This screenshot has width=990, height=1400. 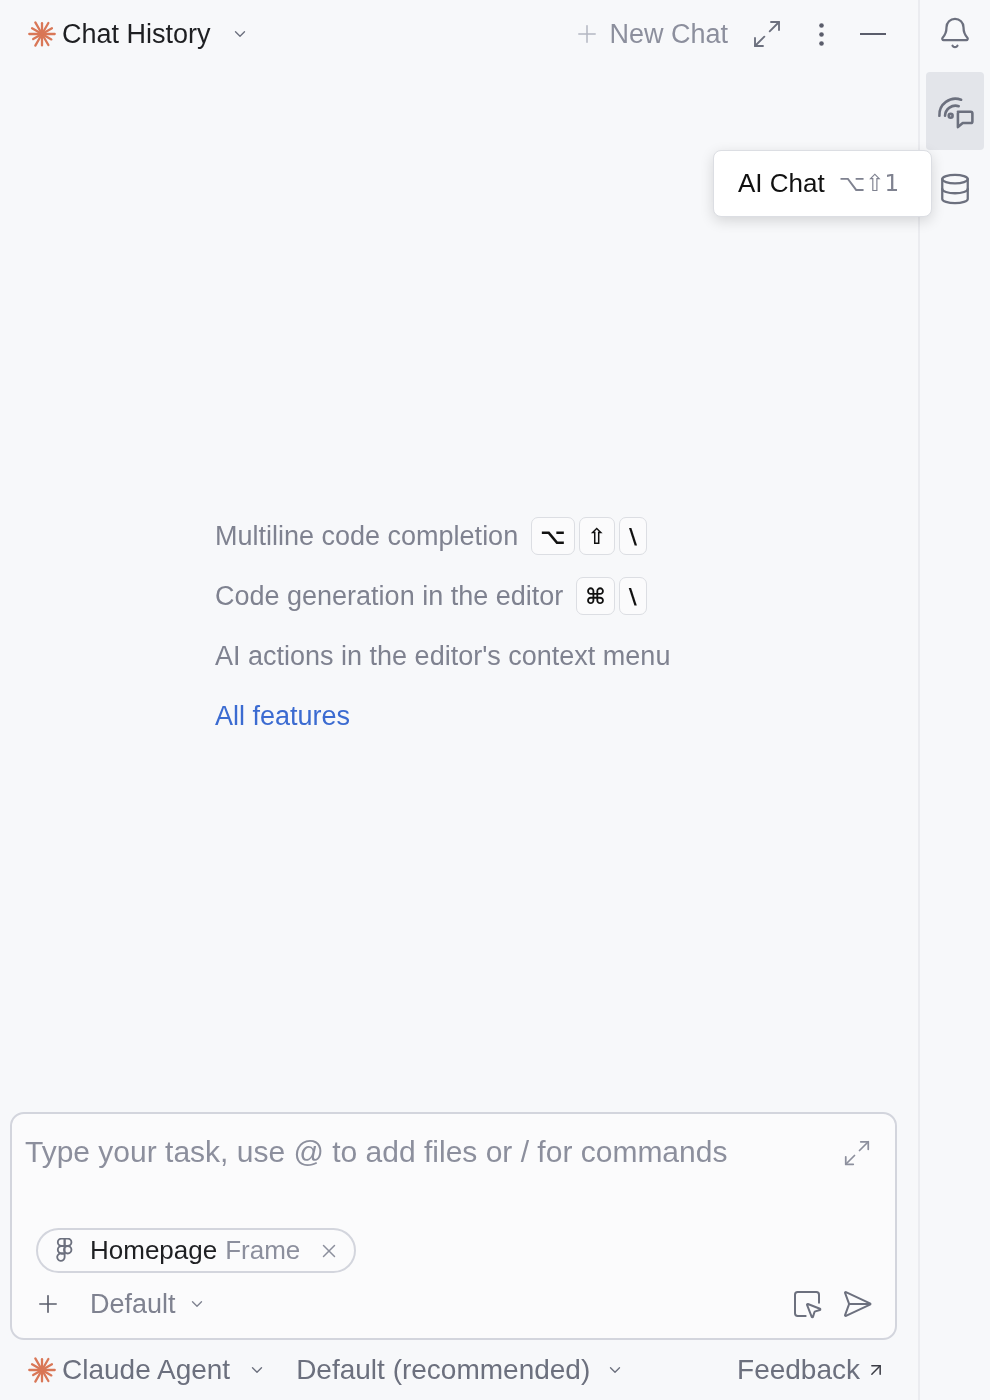 I want to click on select-element-button, so click(x=807, y=1304).